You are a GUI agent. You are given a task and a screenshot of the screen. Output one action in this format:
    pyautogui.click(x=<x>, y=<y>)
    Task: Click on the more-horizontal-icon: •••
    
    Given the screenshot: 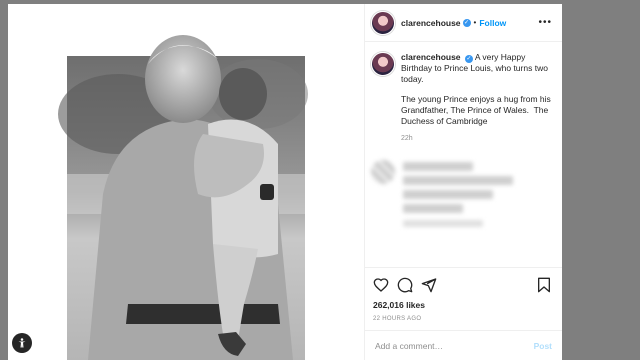 What is the action you would take?
    pyautogui.click(x=545, y=22)
    